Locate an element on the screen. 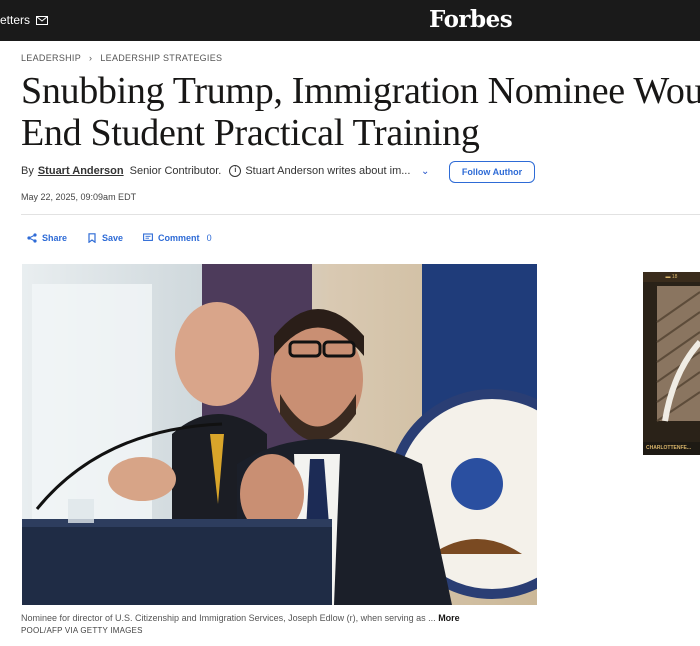 The height and width of the screenshot is (646, 700). comment-label: Comment is located at coordinates (179, 238).